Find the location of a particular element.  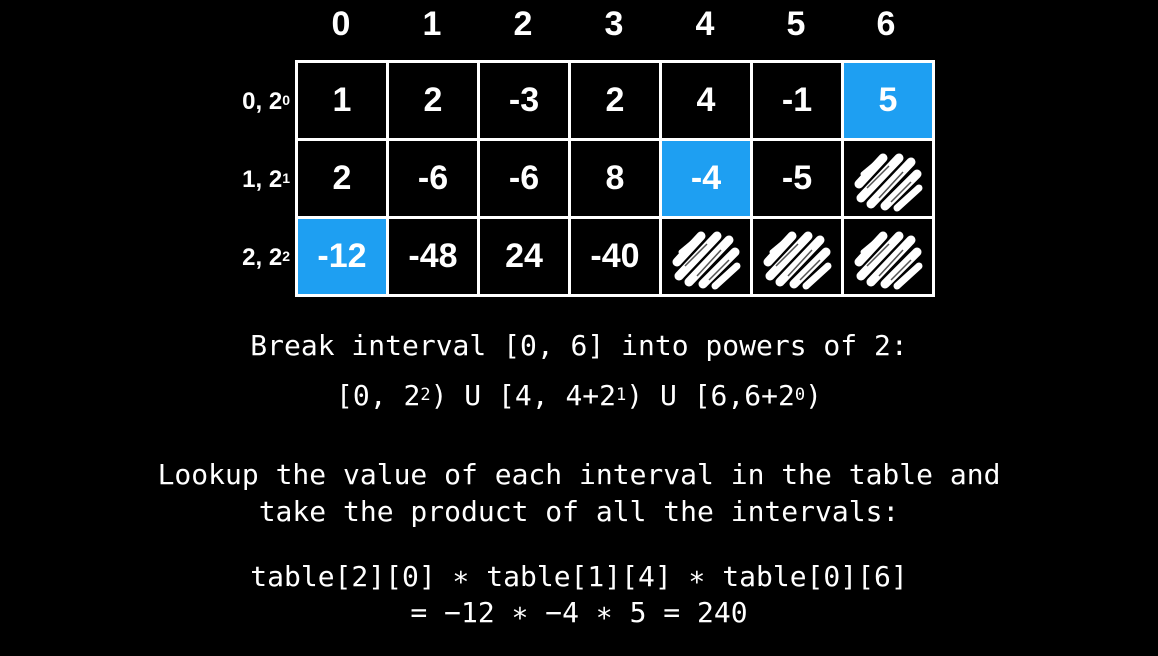

row-label-0: 0, 20 is located at coordinates (230, 102).